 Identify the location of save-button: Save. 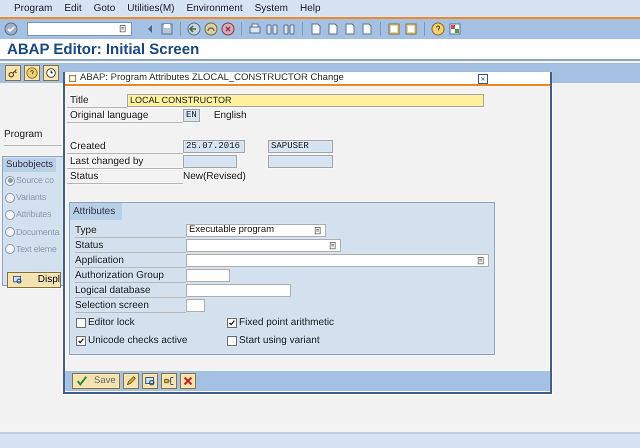
(96, 381).